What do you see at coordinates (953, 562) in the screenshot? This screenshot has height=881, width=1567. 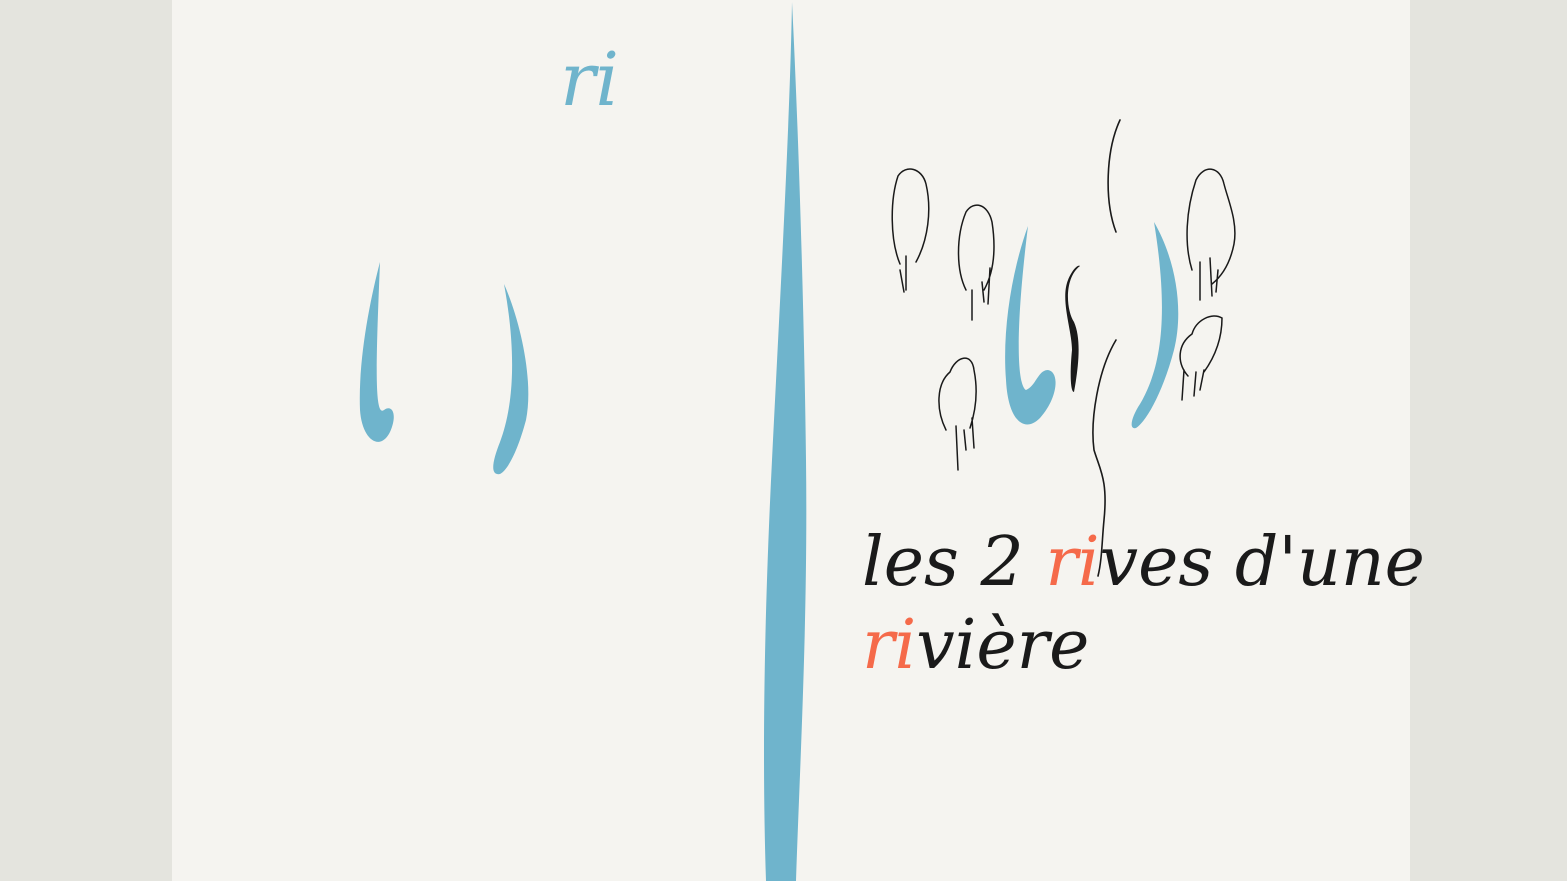 I see `caption-1-text-before: les 2` at bounding box center [953, 562].